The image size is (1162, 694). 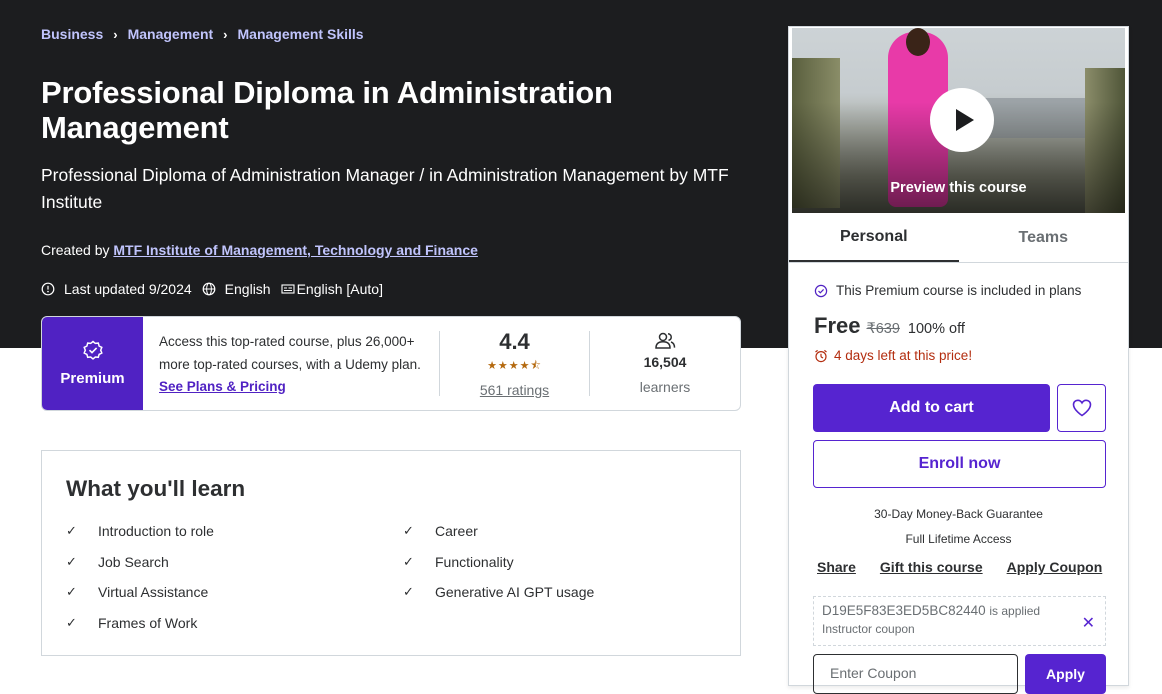 What do you see at coordinates (301, 34) in the screenshot?
I see `breadcrumb-management-skills: Management Skills` at bounding box center [301, 34].